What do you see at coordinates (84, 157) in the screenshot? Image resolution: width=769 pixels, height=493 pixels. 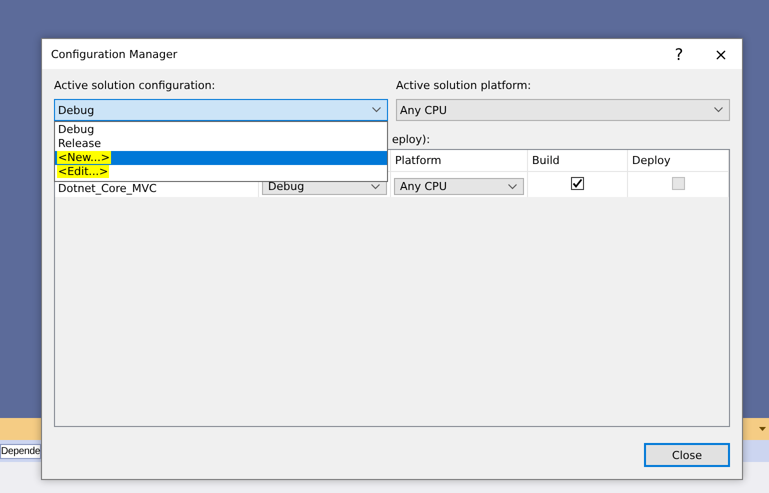 I see `option-text: <New...>` at bounding box center [84, 157].